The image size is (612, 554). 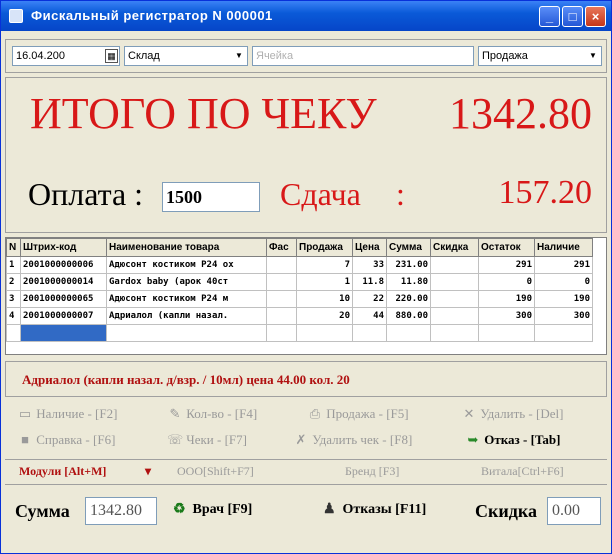 What do you see at coordinates (369, 282) in the screenshot?
I see `table-cell: 11.8` at bounding box center [369, 282].